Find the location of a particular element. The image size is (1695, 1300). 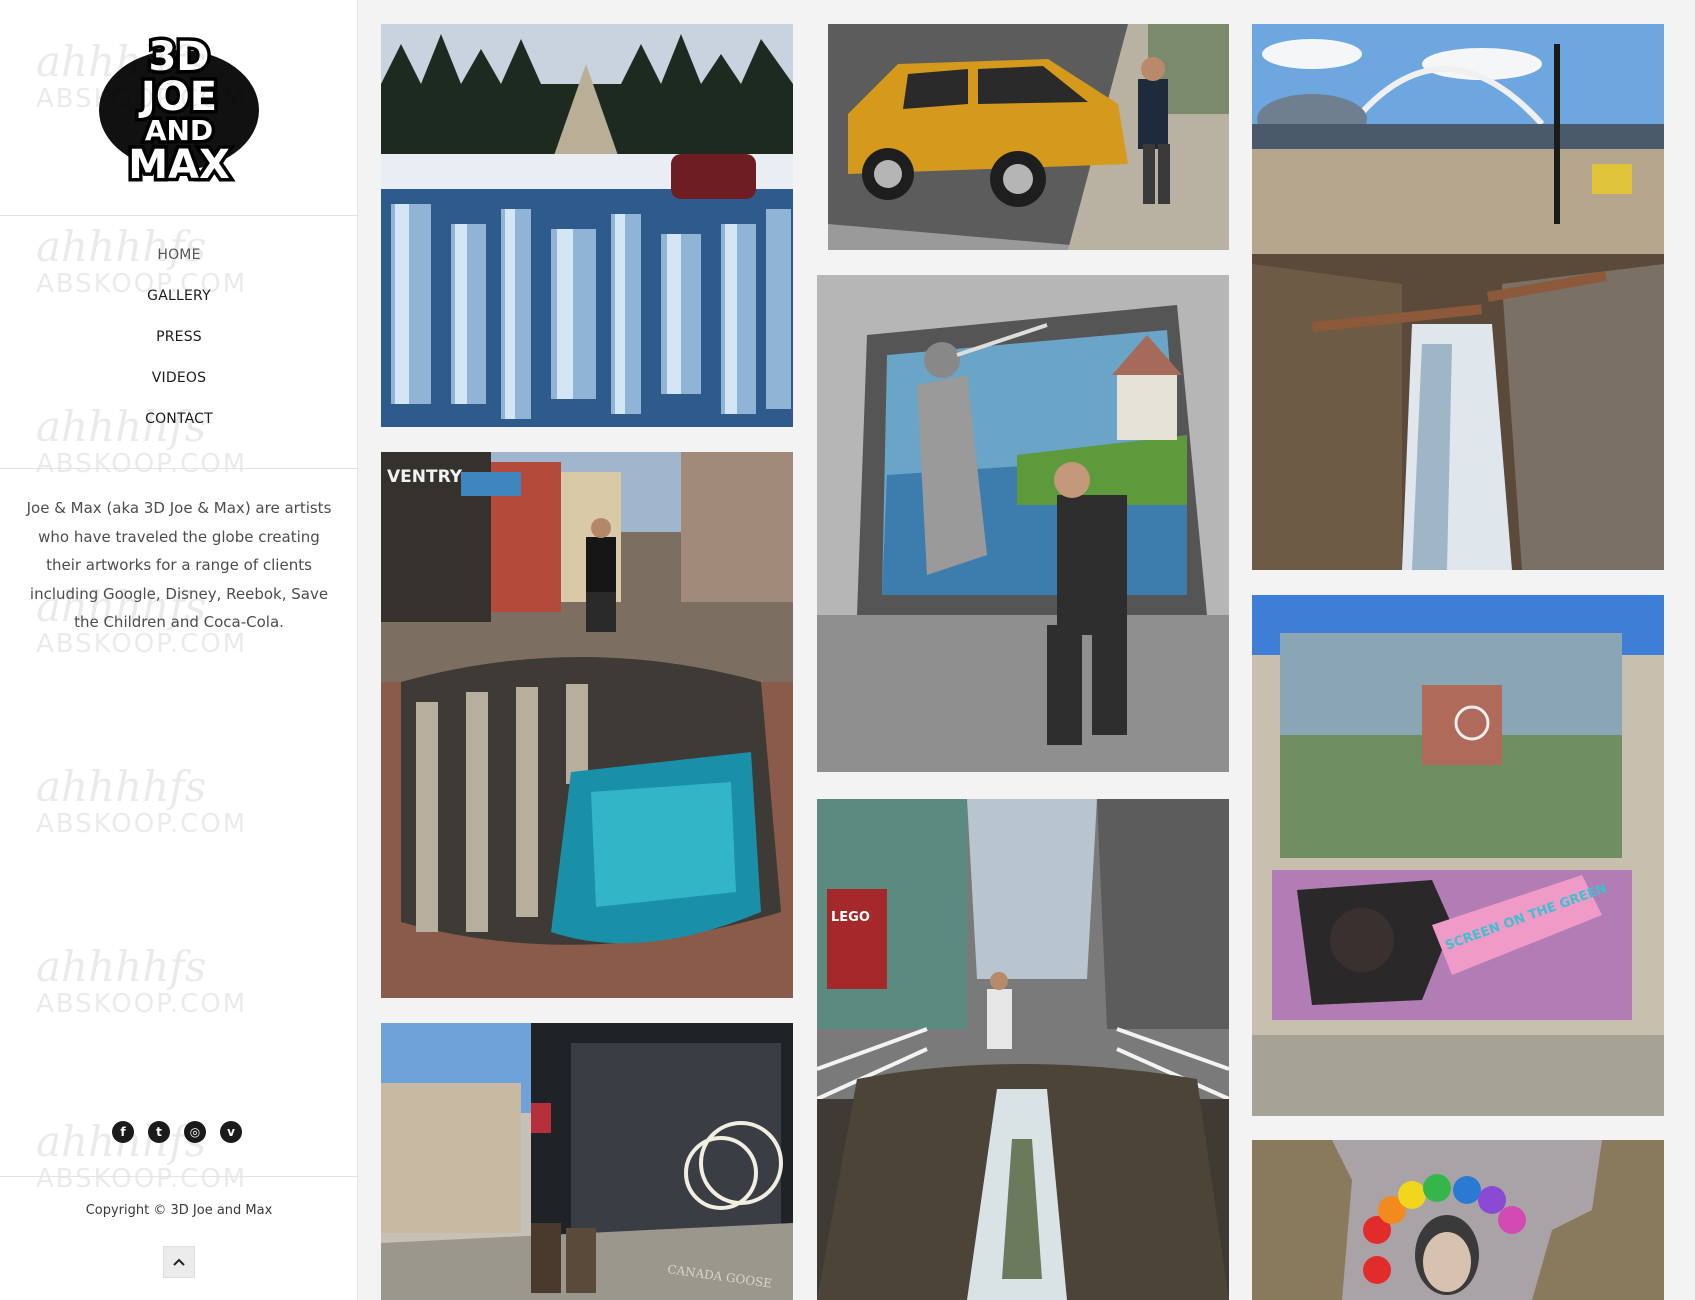

yellow-suv-artwork is located at coordinates (1028, 137).